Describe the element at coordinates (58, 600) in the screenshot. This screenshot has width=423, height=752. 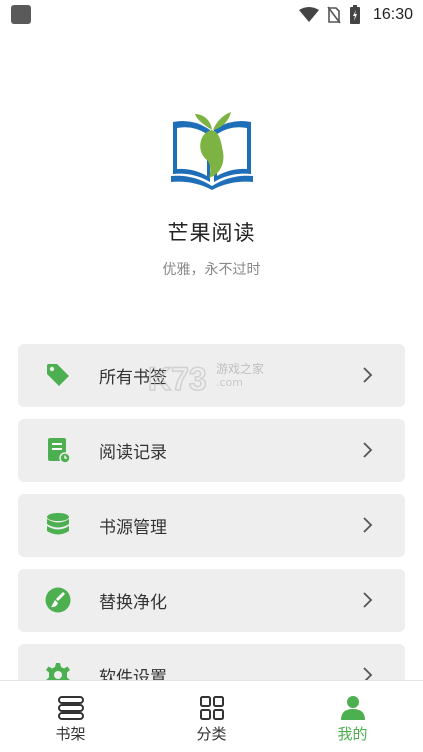
I see `brush-icon` at that location.